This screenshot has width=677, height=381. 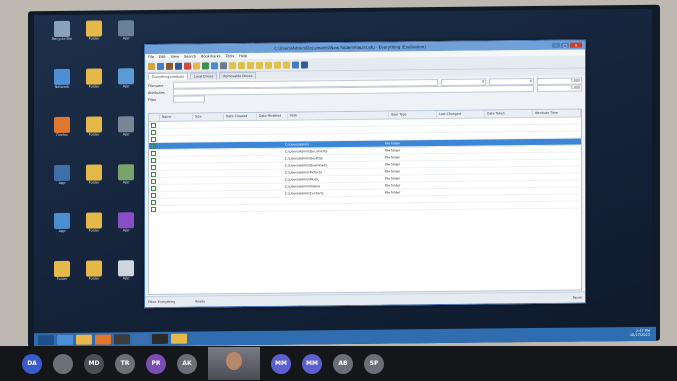 What do you see at coordinates (640, 333) in the screenshot?
I see `taskbar-clock: 2:47 PM 10/17/2023` at bounding box center [640, 333].